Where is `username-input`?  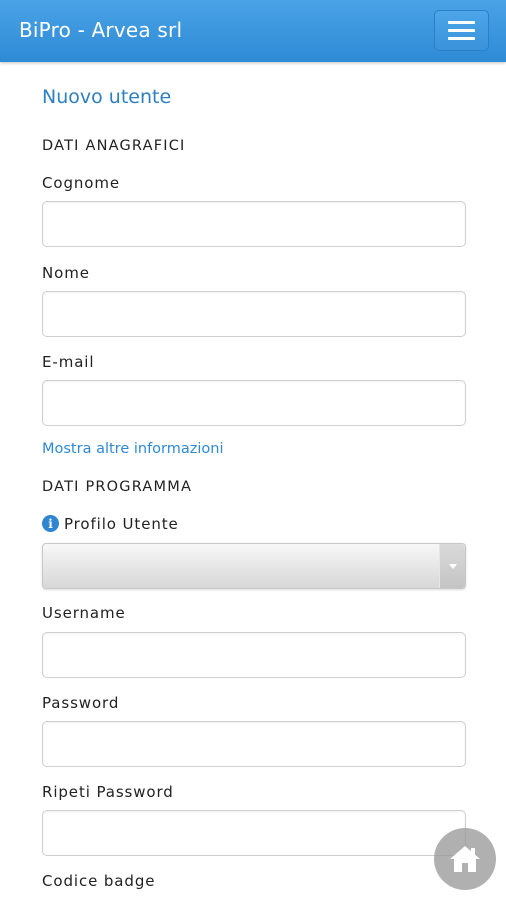 username-input is located at coordinates (254, 655).